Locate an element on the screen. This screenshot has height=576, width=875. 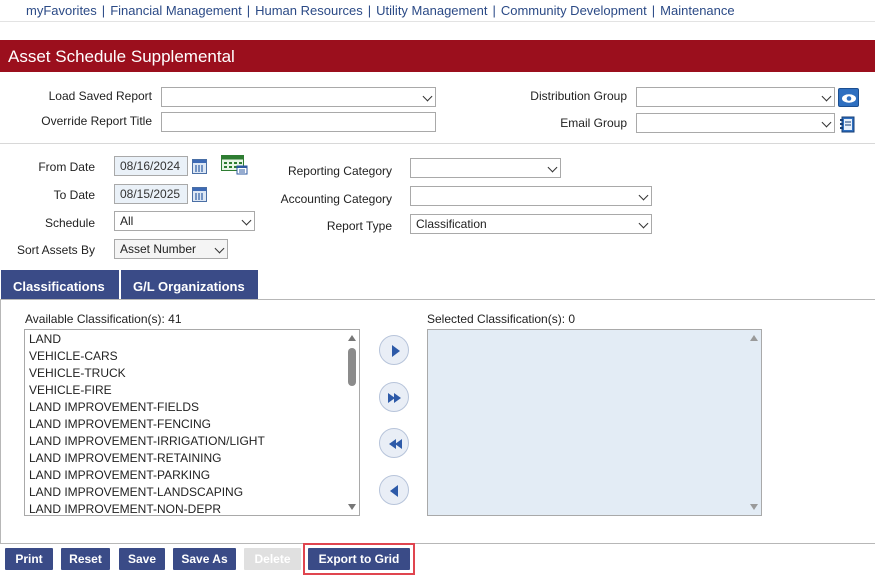
arrow-right-icon is located at coordinates (396, 351).